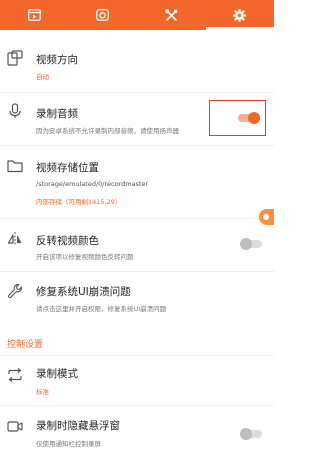  I want to click on top-tab-bar, so click(137, 15).